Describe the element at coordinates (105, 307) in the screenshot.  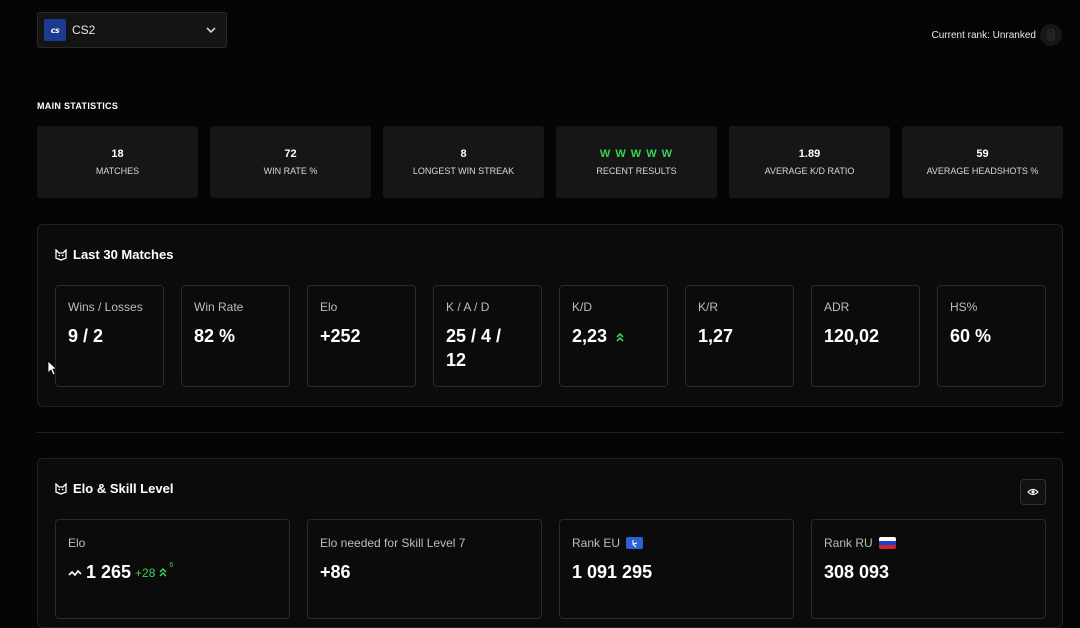
I see `match-stat-label: Wins / Losses` at that location.